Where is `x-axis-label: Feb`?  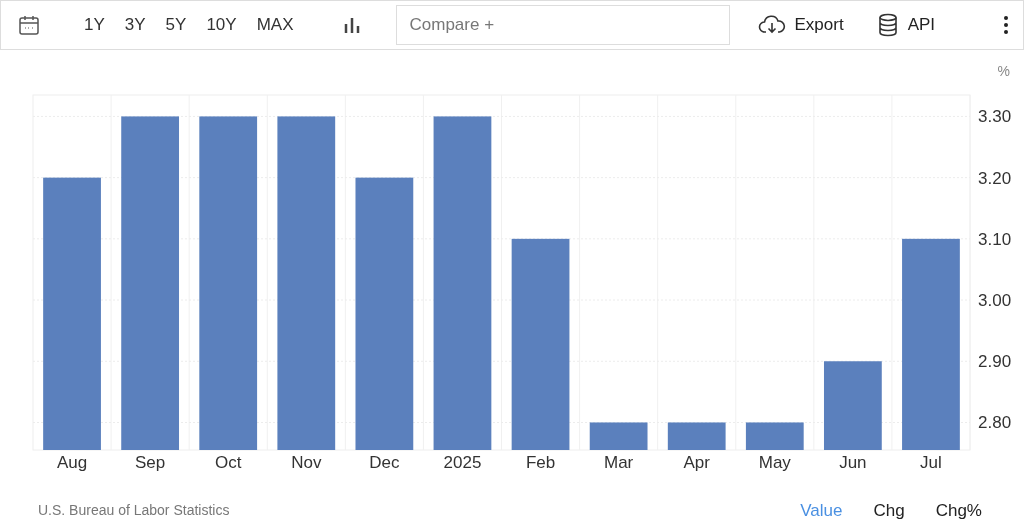
x-axis-label: Feb is located at coordinates (540, 462).